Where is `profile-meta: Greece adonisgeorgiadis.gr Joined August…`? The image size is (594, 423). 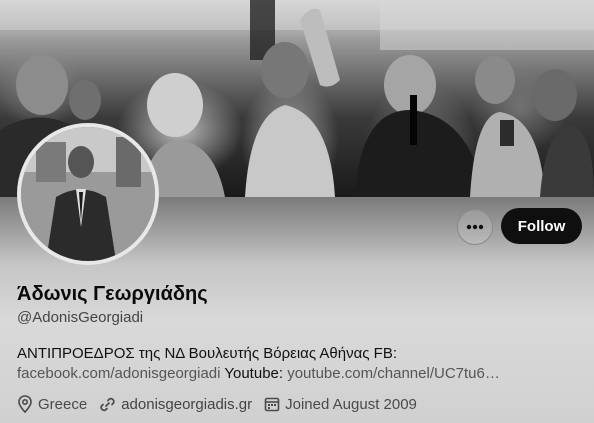 profile-meta: Greece adonisgeorgiadis.gr Joined August… is located at coordinates (223, 404).